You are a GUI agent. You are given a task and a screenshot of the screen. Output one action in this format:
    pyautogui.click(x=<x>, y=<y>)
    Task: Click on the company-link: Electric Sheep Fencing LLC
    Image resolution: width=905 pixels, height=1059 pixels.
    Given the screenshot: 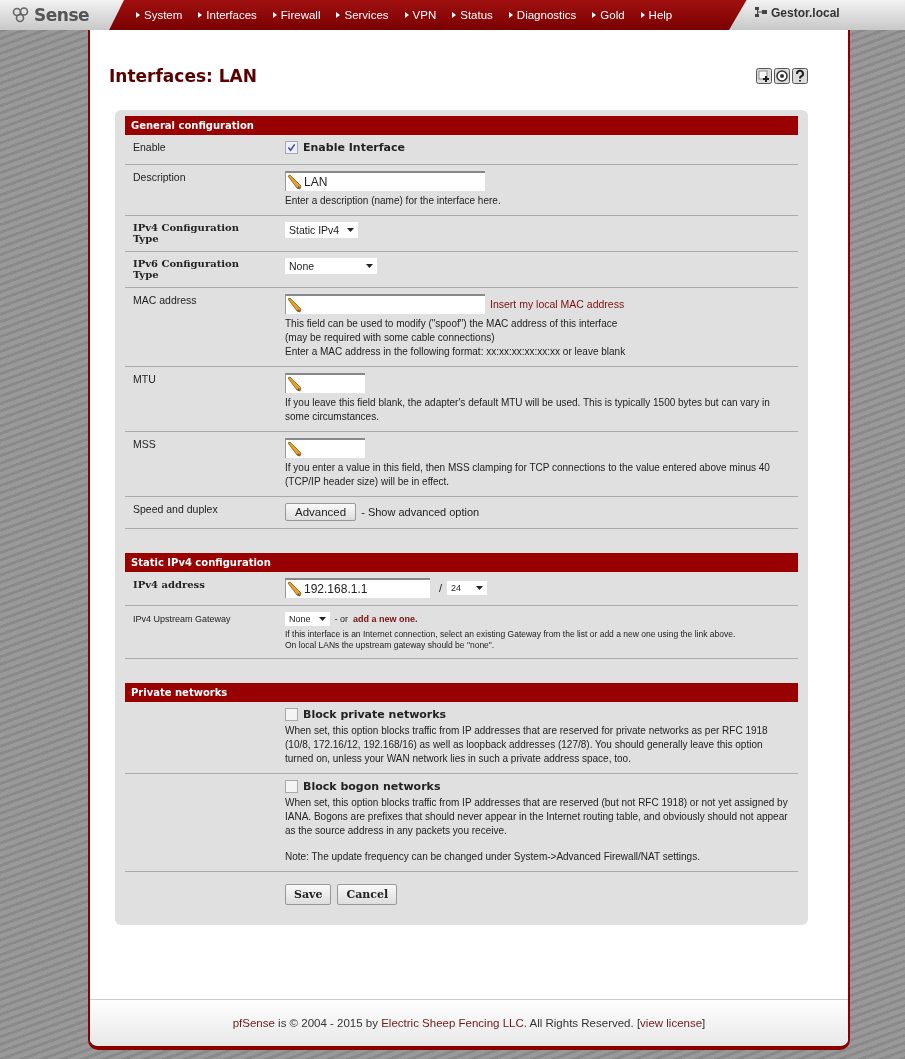 What is the action you would take?
    pyautogui.click(x=452, y=1023)
    